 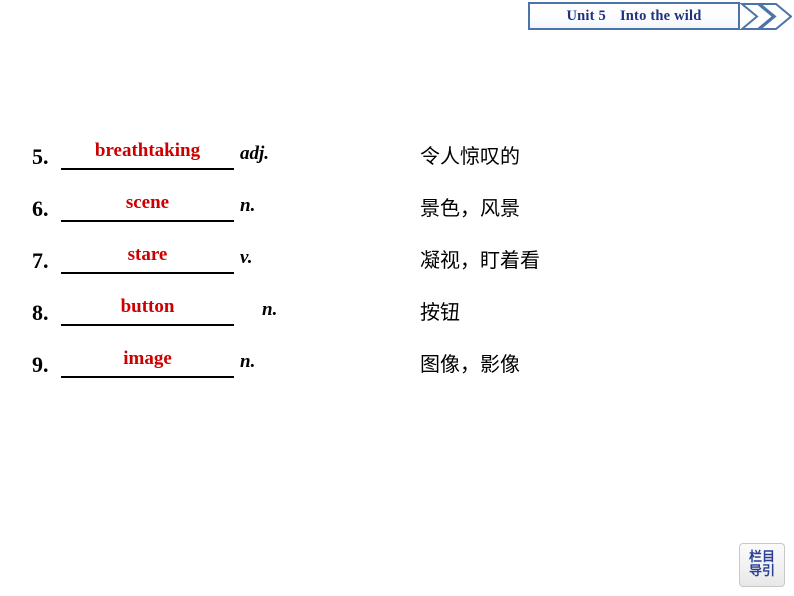 What do you see at coordinates (40, 260) in the screenshot?
I see `item-number: 7.` at bounding box center [40, 260].